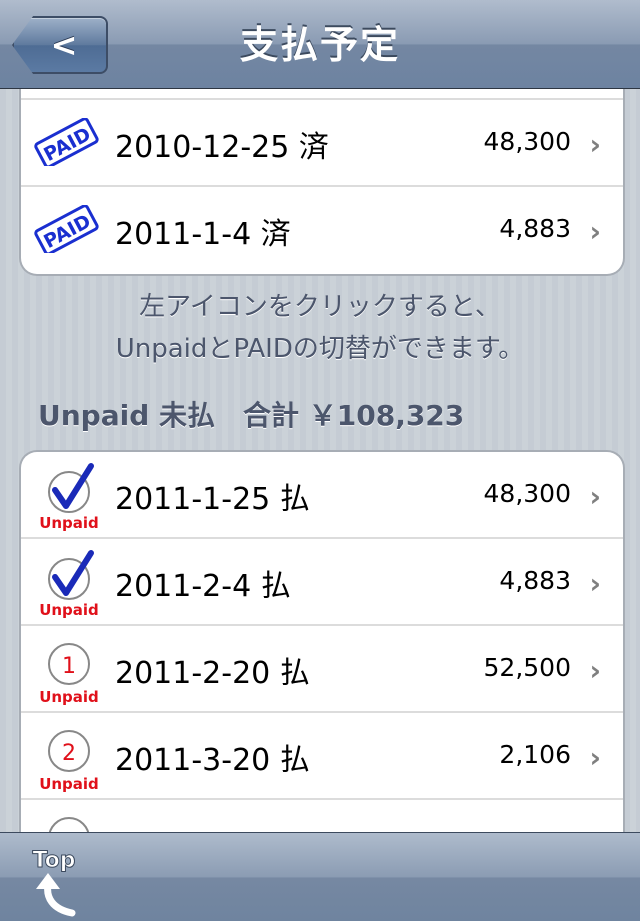  I want to click on list-item: PAID 2010-12-25 済 48,300 ›, so click(322, 143).